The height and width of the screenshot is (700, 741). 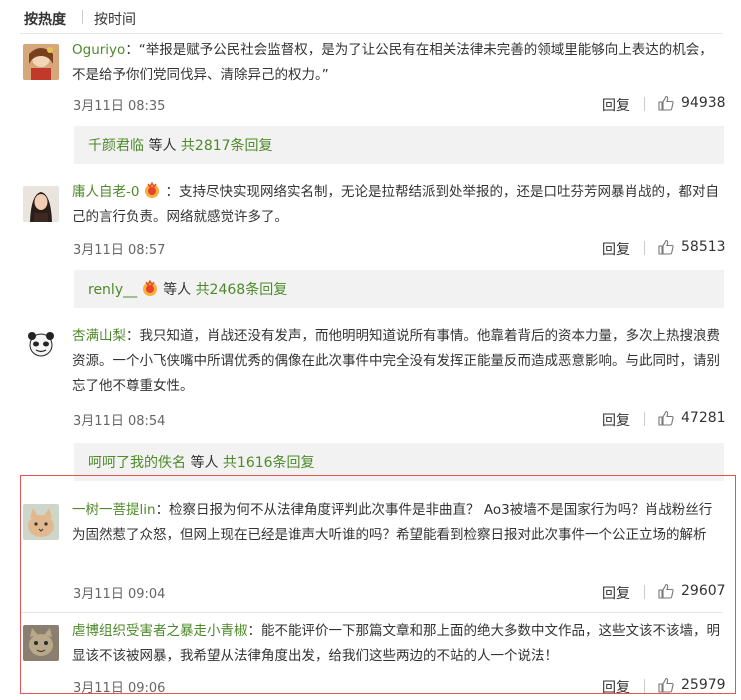 What do you see at coordinates (160, 631) in the screenshot?
I see `username-link: 虐博组织受害者之暴走小青椒` at bounding box center [160, 631].